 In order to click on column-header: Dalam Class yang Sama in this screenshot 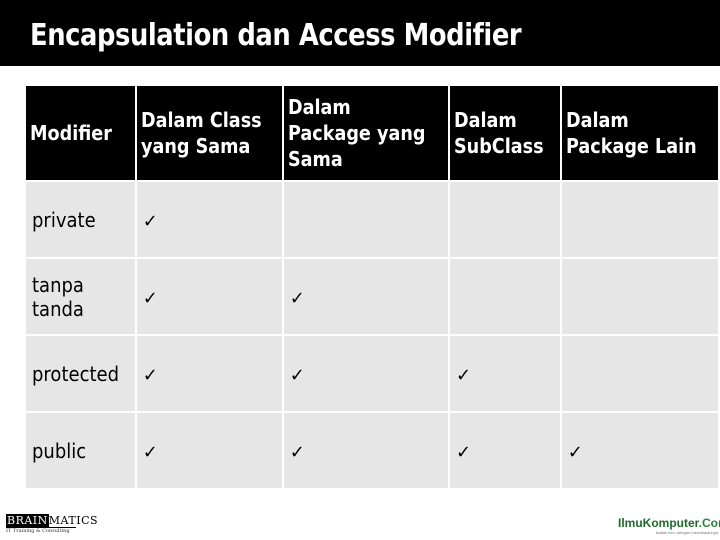, I will do `click(209, 133)`.